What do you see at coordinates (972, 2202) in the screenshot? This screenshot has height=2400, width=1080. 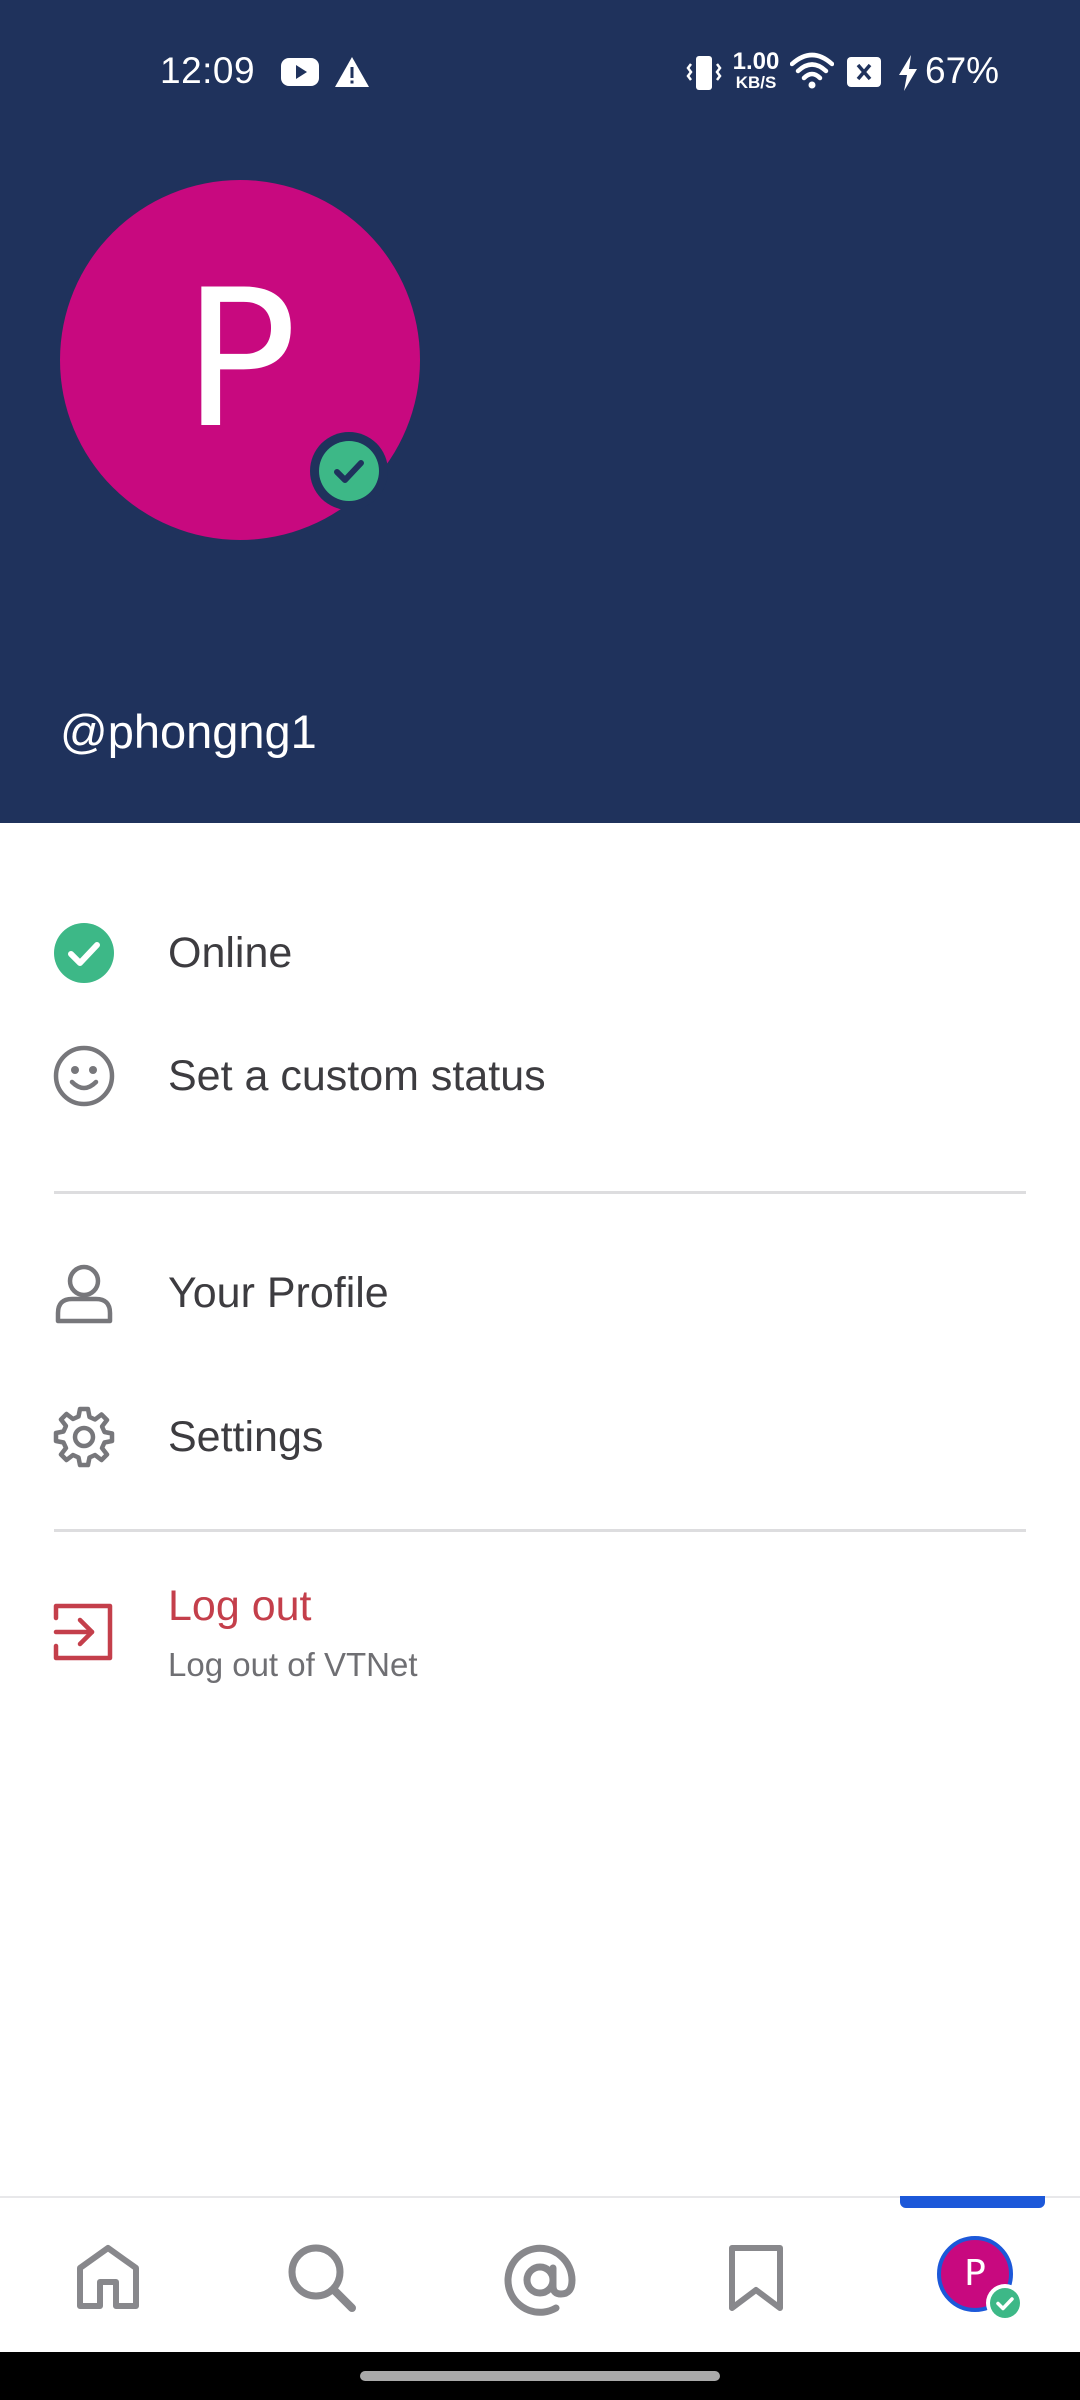 I see `active-tab-indicator` at bounding box center [972, 2202].